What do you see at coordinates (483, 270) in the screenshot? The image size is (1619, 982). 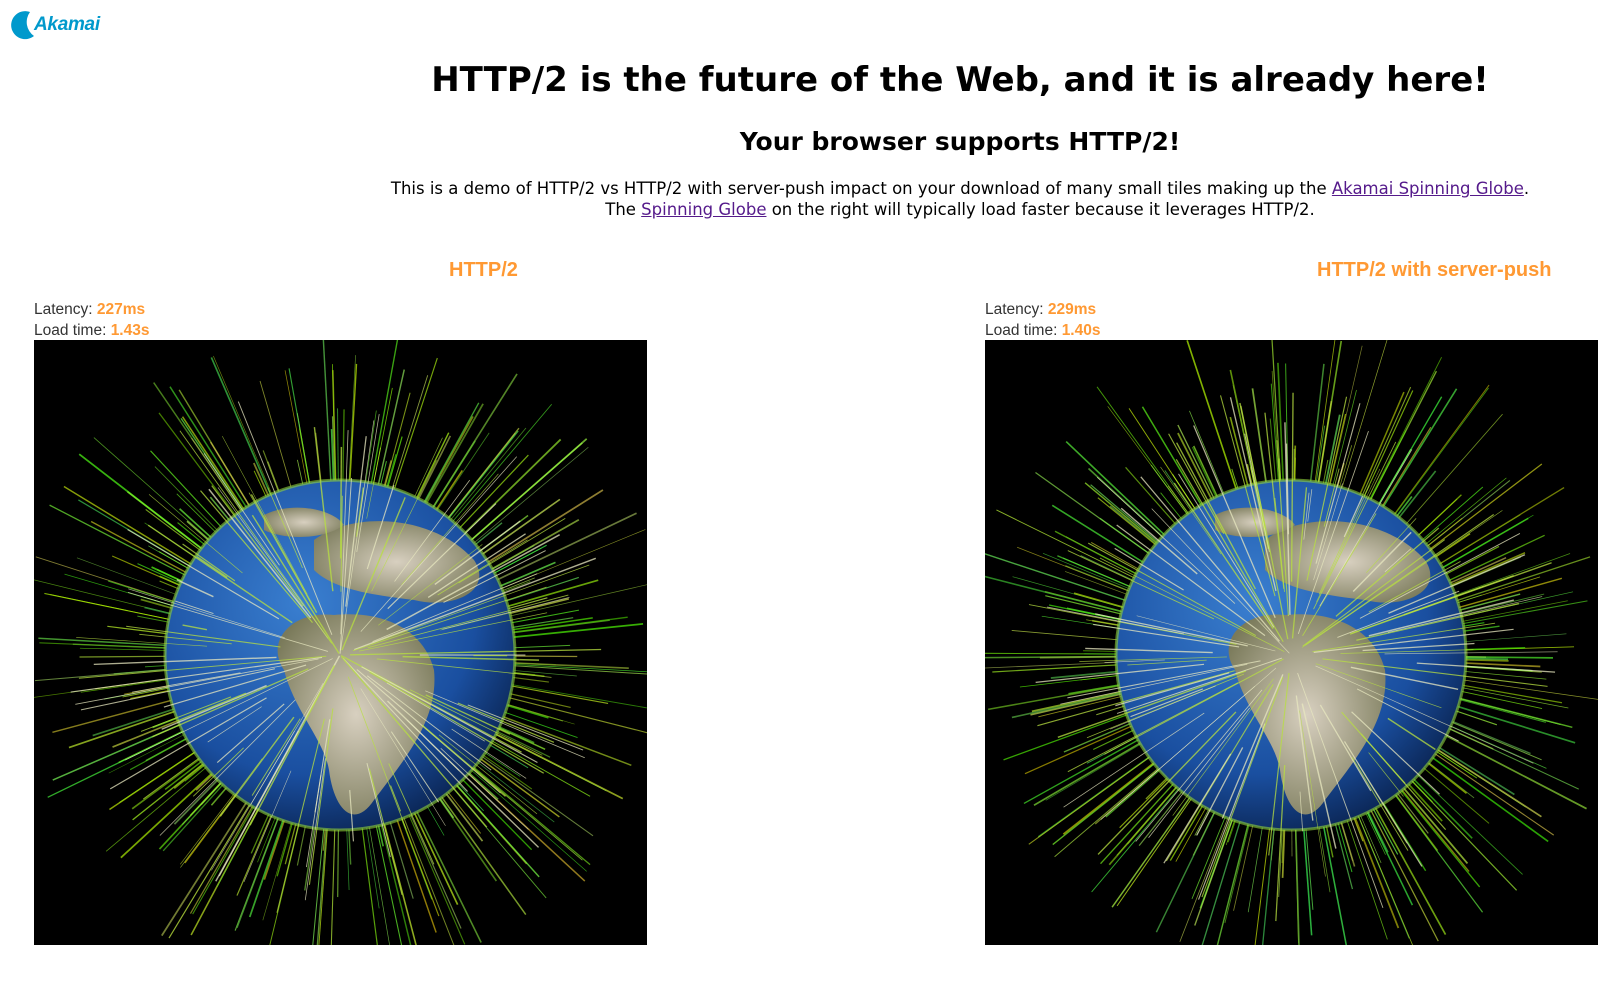 I see `panel-title-http2: HTTP/2` at bounding box center [483, 270].